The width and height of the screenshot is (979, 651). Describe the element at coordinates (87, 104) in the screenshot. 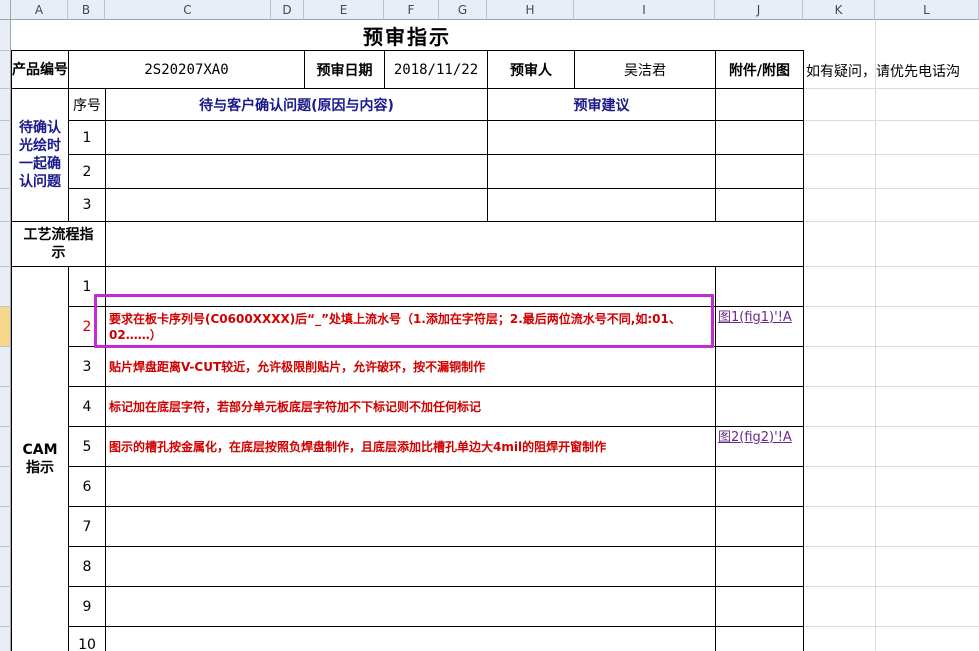

I see `seq-header: 序号` at that location.